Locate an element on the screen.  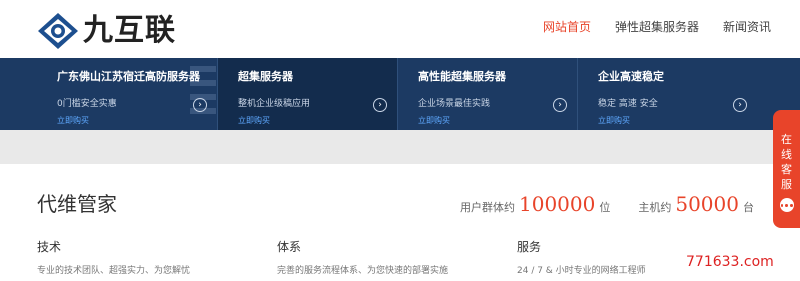
product-panel: 企业高速稳定 稳定 高速 安全 立即购买 › is located at coordinates (667, 94).